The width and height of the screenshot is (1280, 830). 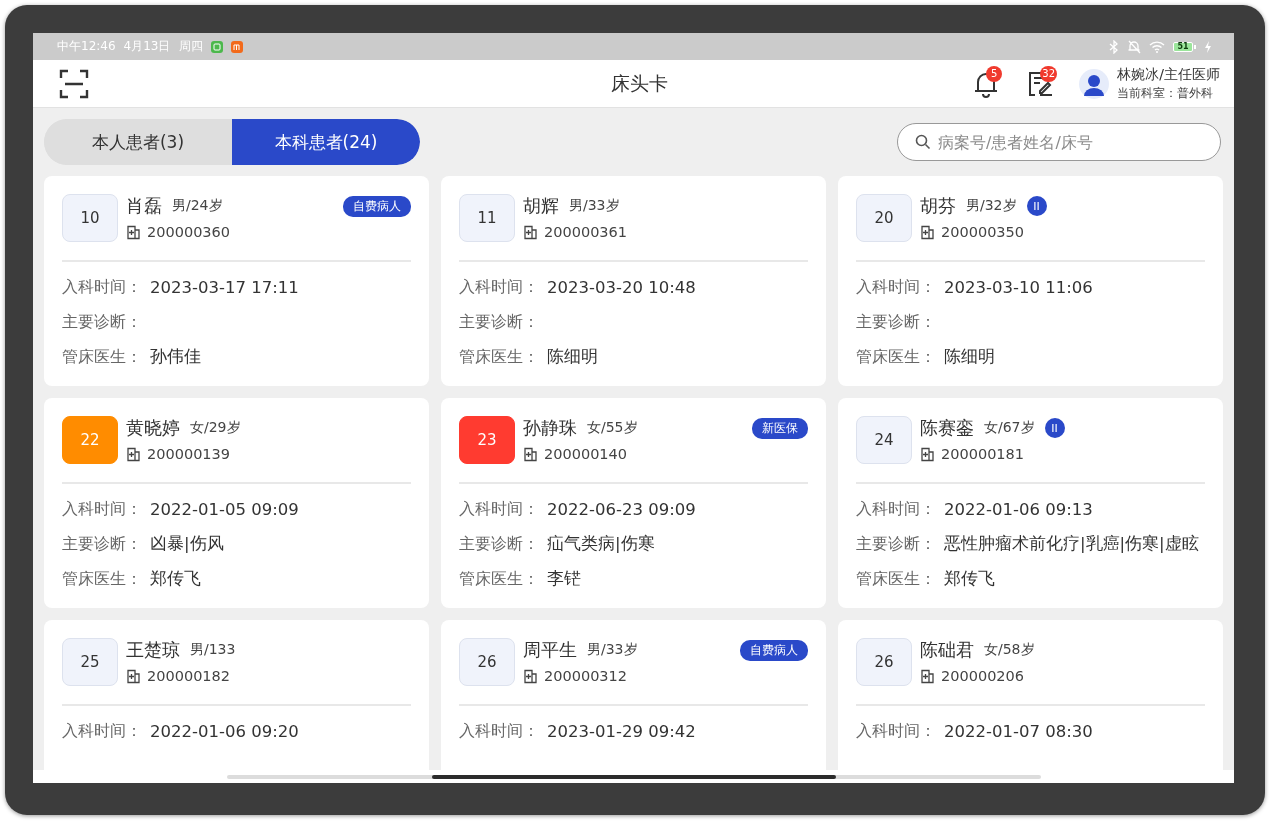 I want to click on patient-card: 20 胡芬 男/32岁 II 200000350 入科时间： 2023-03-10 11:06 主要诊断： 管床医生： 陈细明, so click(x=1030, y=281).